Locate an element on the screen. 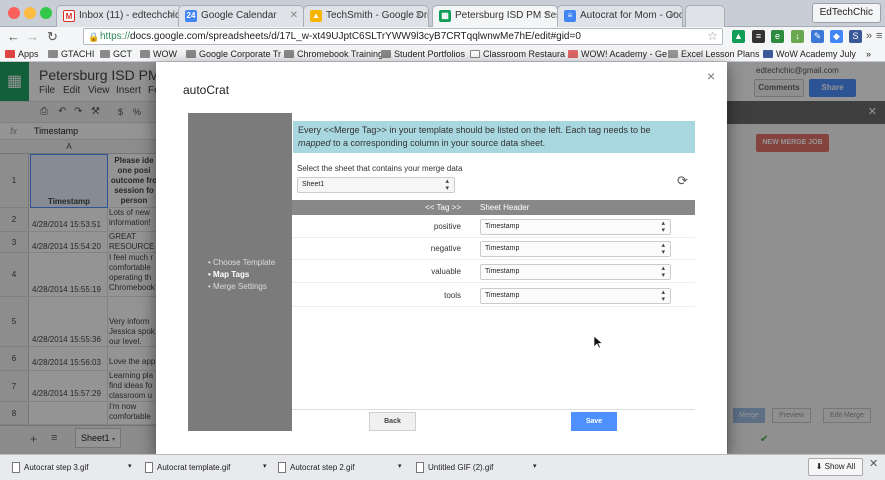 The height and width of the screenshot is (480, 885). bookmark-classroom-restaurant: Classroom Restaura is located at coordinates (517, 54).